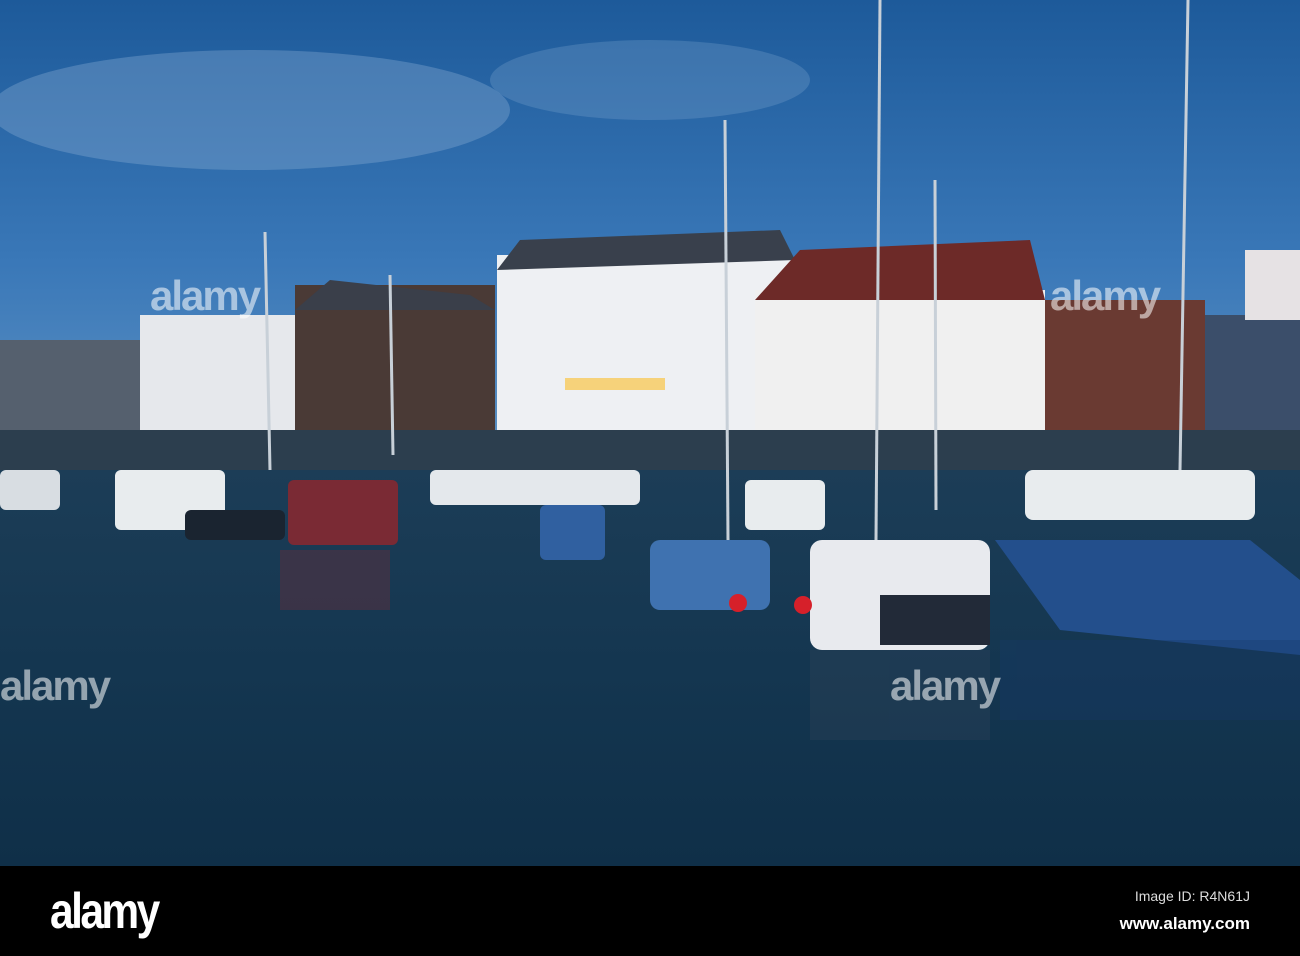  Describe the element at coordinates (650, 911) in the screenshot. I see `footer-bar: alamy Image ID: R4N61J www.alamy.com` at that location.